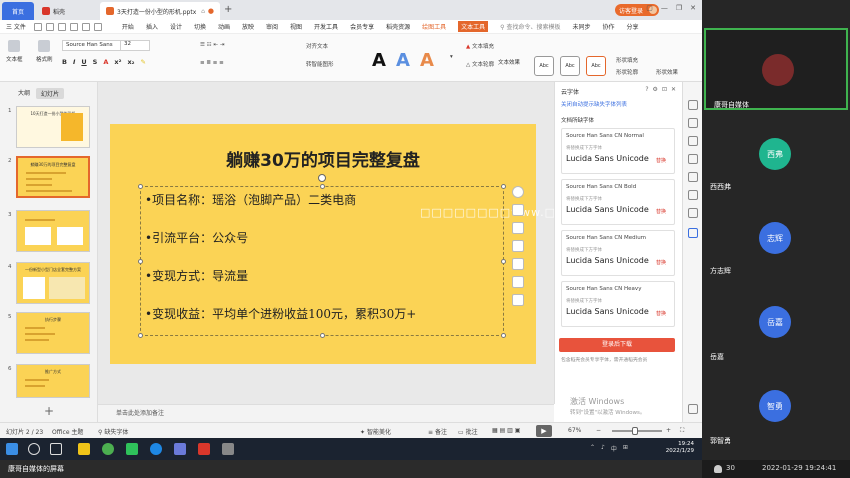  Describe the element at coordinates (56, 449) in the screenshot. I see `task-view-icon` at that location.